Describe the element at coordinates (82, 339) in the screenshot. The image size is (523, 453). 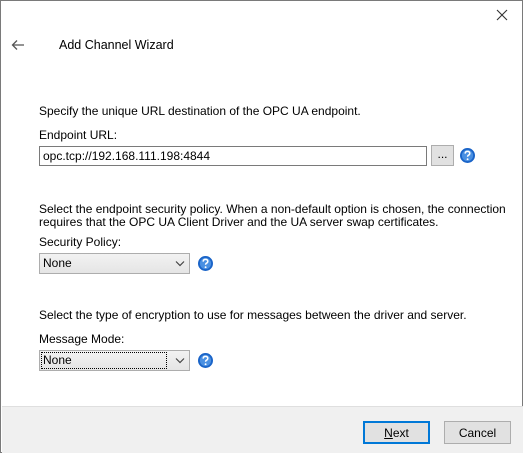
I see `message-mode-label: Message Mode:` at that location.